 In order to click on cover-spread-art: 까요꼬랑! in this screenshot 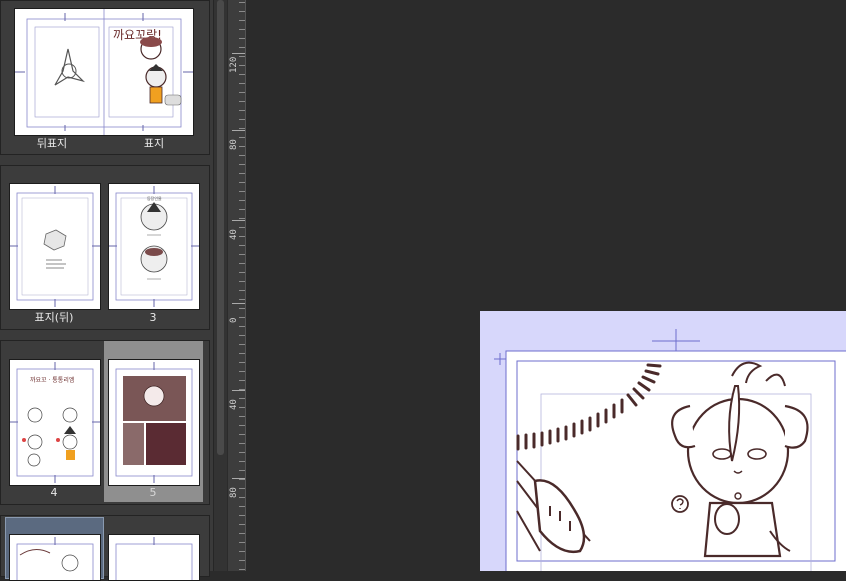, I will do `click(104, 72)`.